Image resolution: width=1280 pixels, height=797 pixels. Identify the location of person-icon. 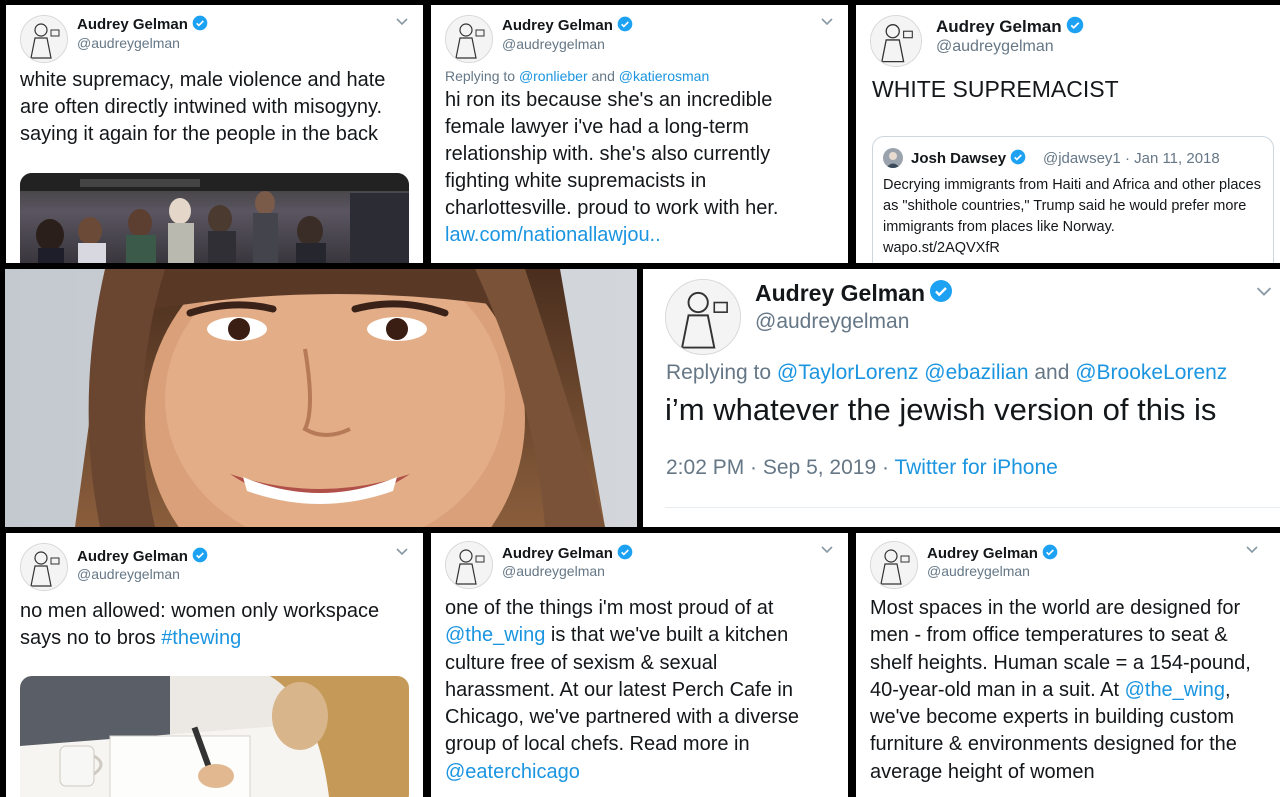
(893, 160).